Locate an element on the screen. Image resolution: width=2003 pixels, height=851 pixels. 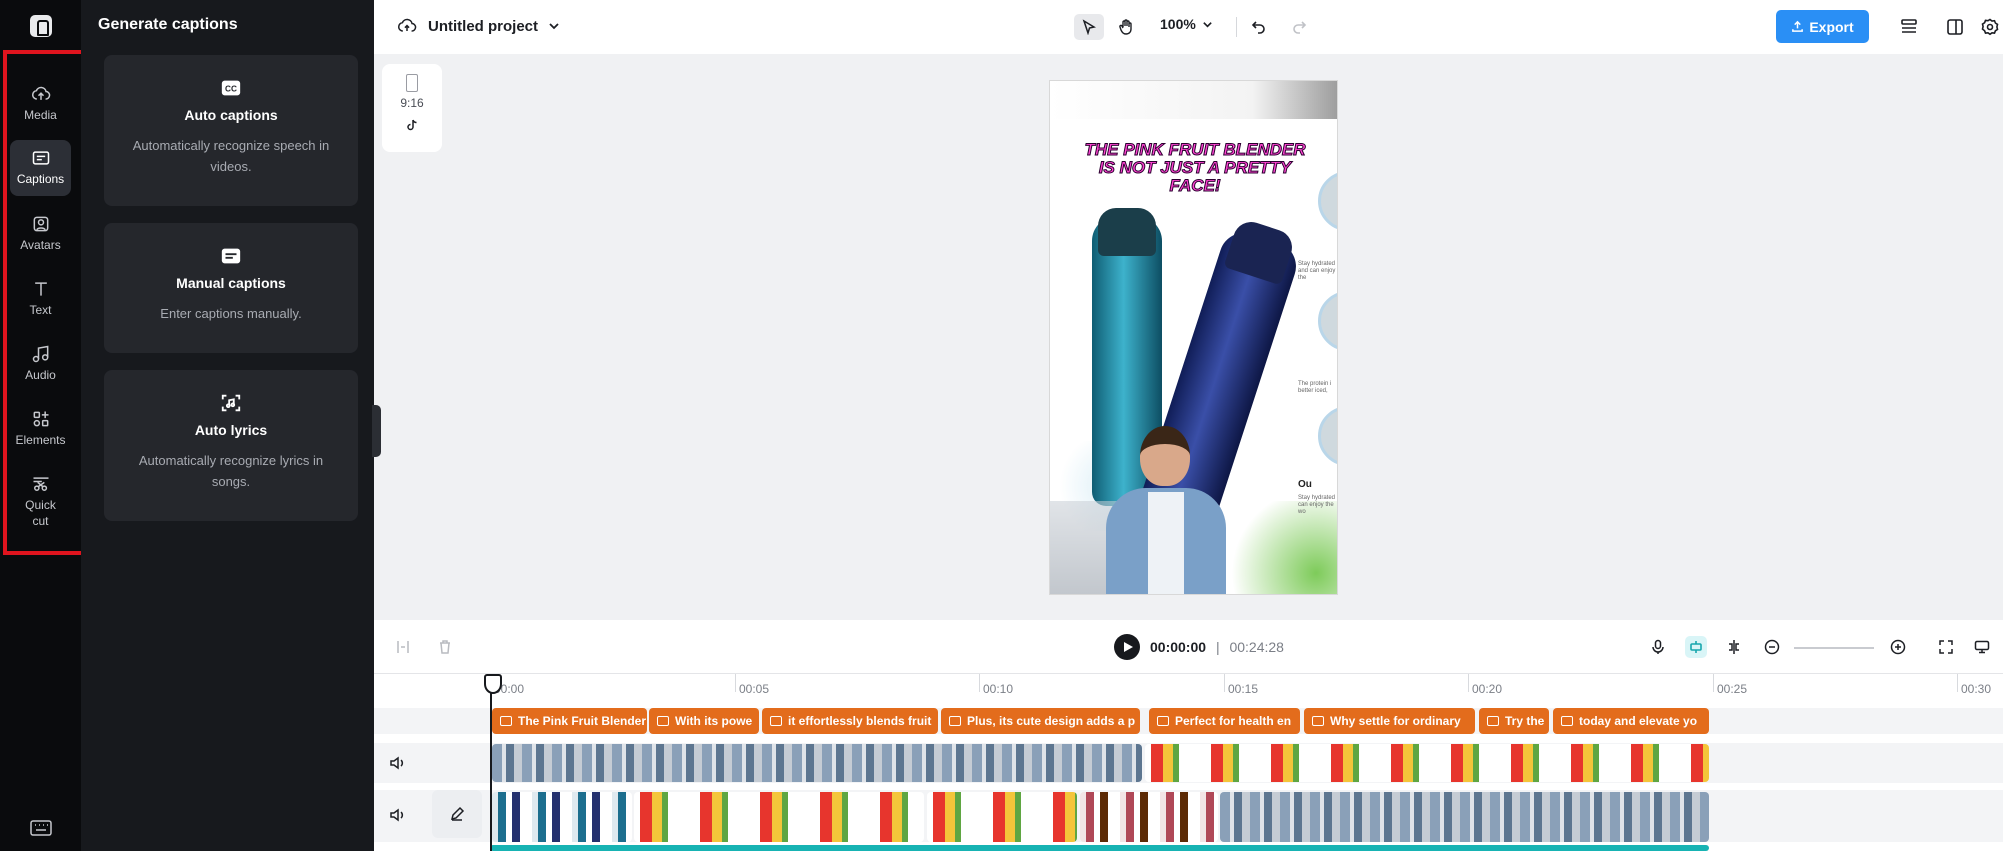
playback-time: 00:00:00 | 00:24:28 is located at coordinates (1217, 647).